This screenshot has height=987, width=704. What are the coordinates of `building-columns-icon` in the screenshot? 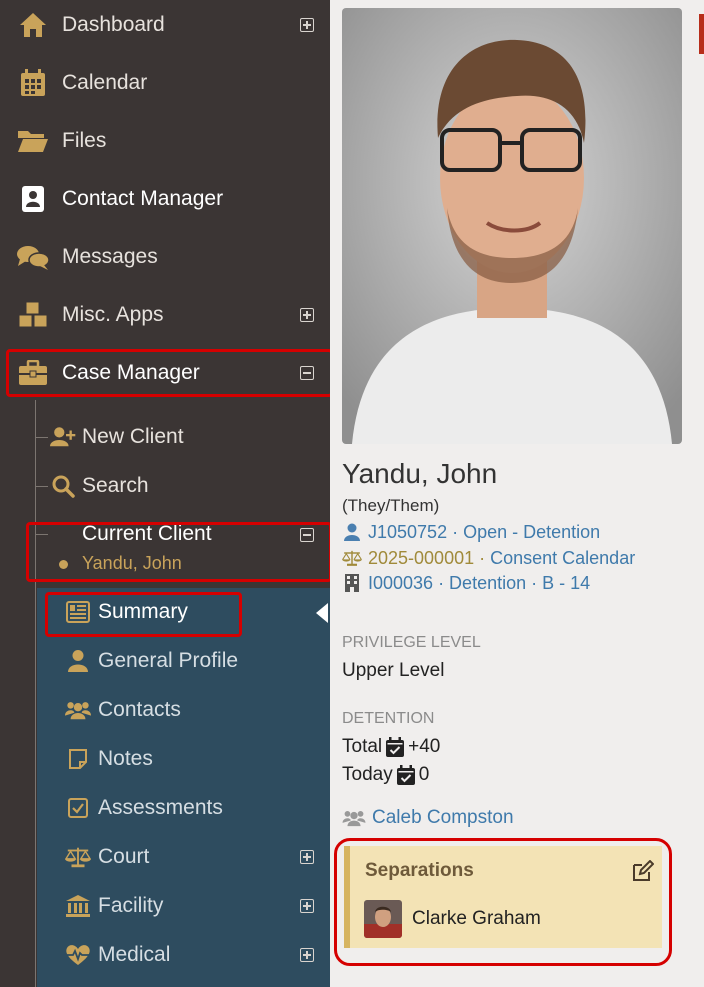 It's located at (78, 906).